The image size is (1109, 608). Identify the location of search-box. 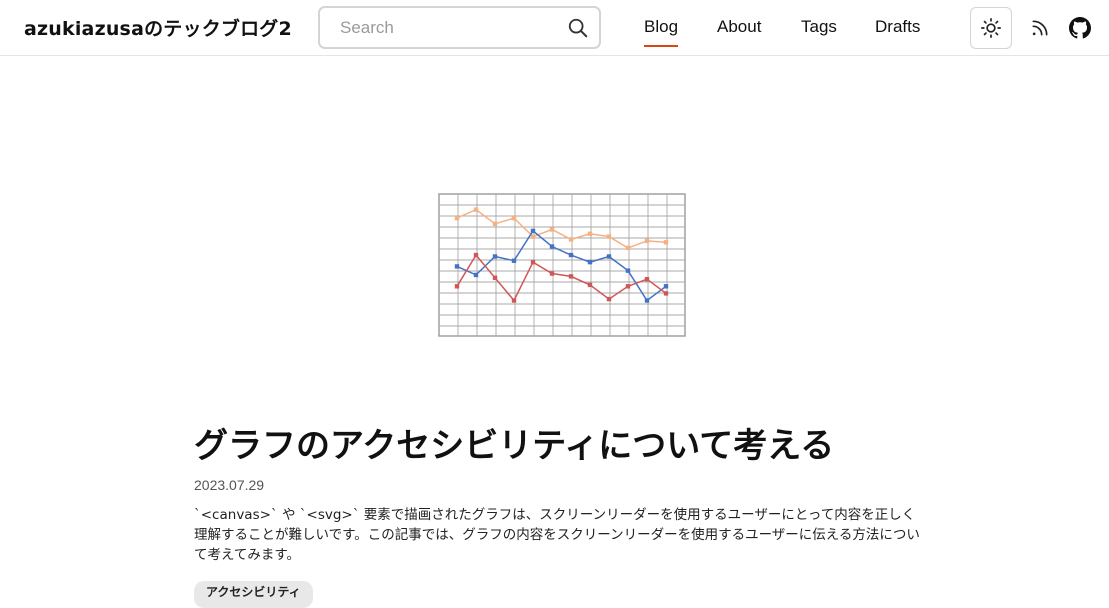
(459, 27).